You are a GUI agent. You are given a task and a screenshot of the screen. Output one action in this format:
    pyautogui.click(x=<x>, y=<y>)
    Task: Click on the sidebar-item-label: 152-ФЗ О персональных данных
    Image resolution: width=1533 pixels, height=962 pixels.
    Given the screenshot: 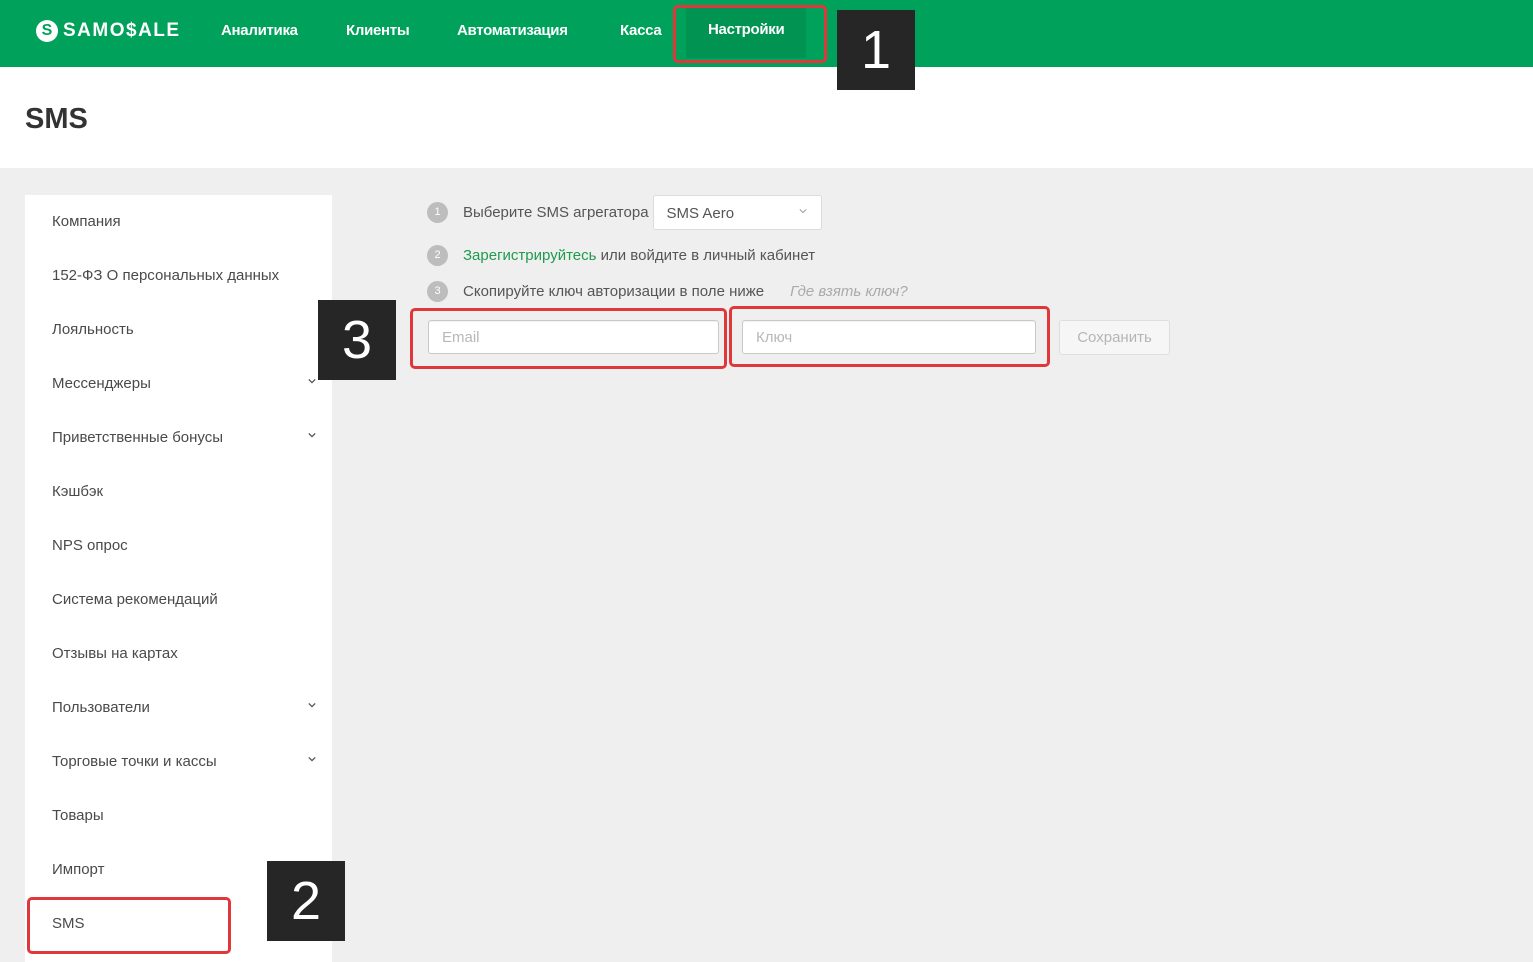 What is the action you would take?
    pyautogui.click(x=166, y=275)
    